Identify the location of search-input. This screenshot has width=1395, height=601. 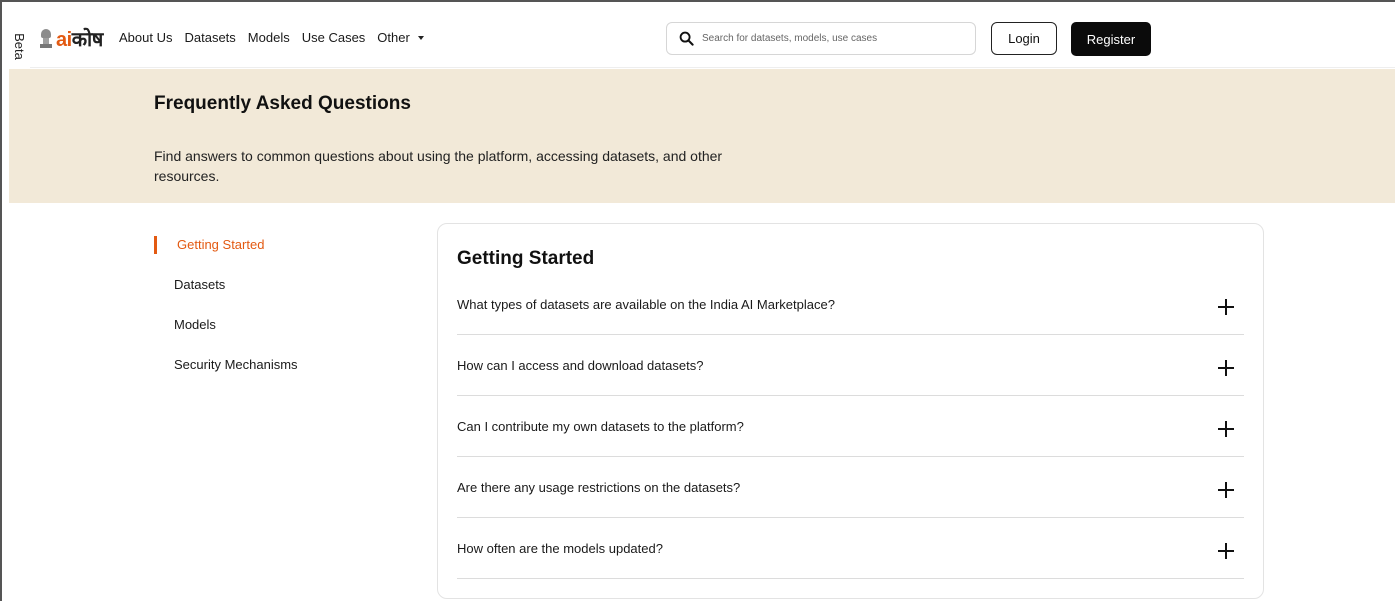
(832, 38).